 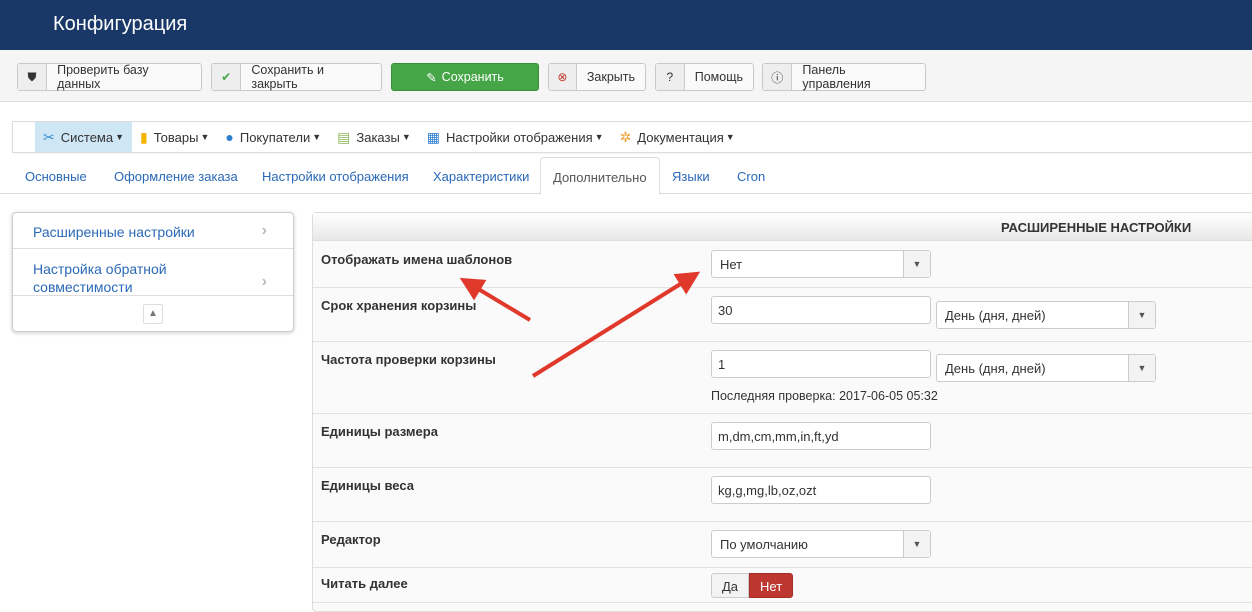 I want to click on tab-checkout: Оформление заказа, so click(x=176, y=175).